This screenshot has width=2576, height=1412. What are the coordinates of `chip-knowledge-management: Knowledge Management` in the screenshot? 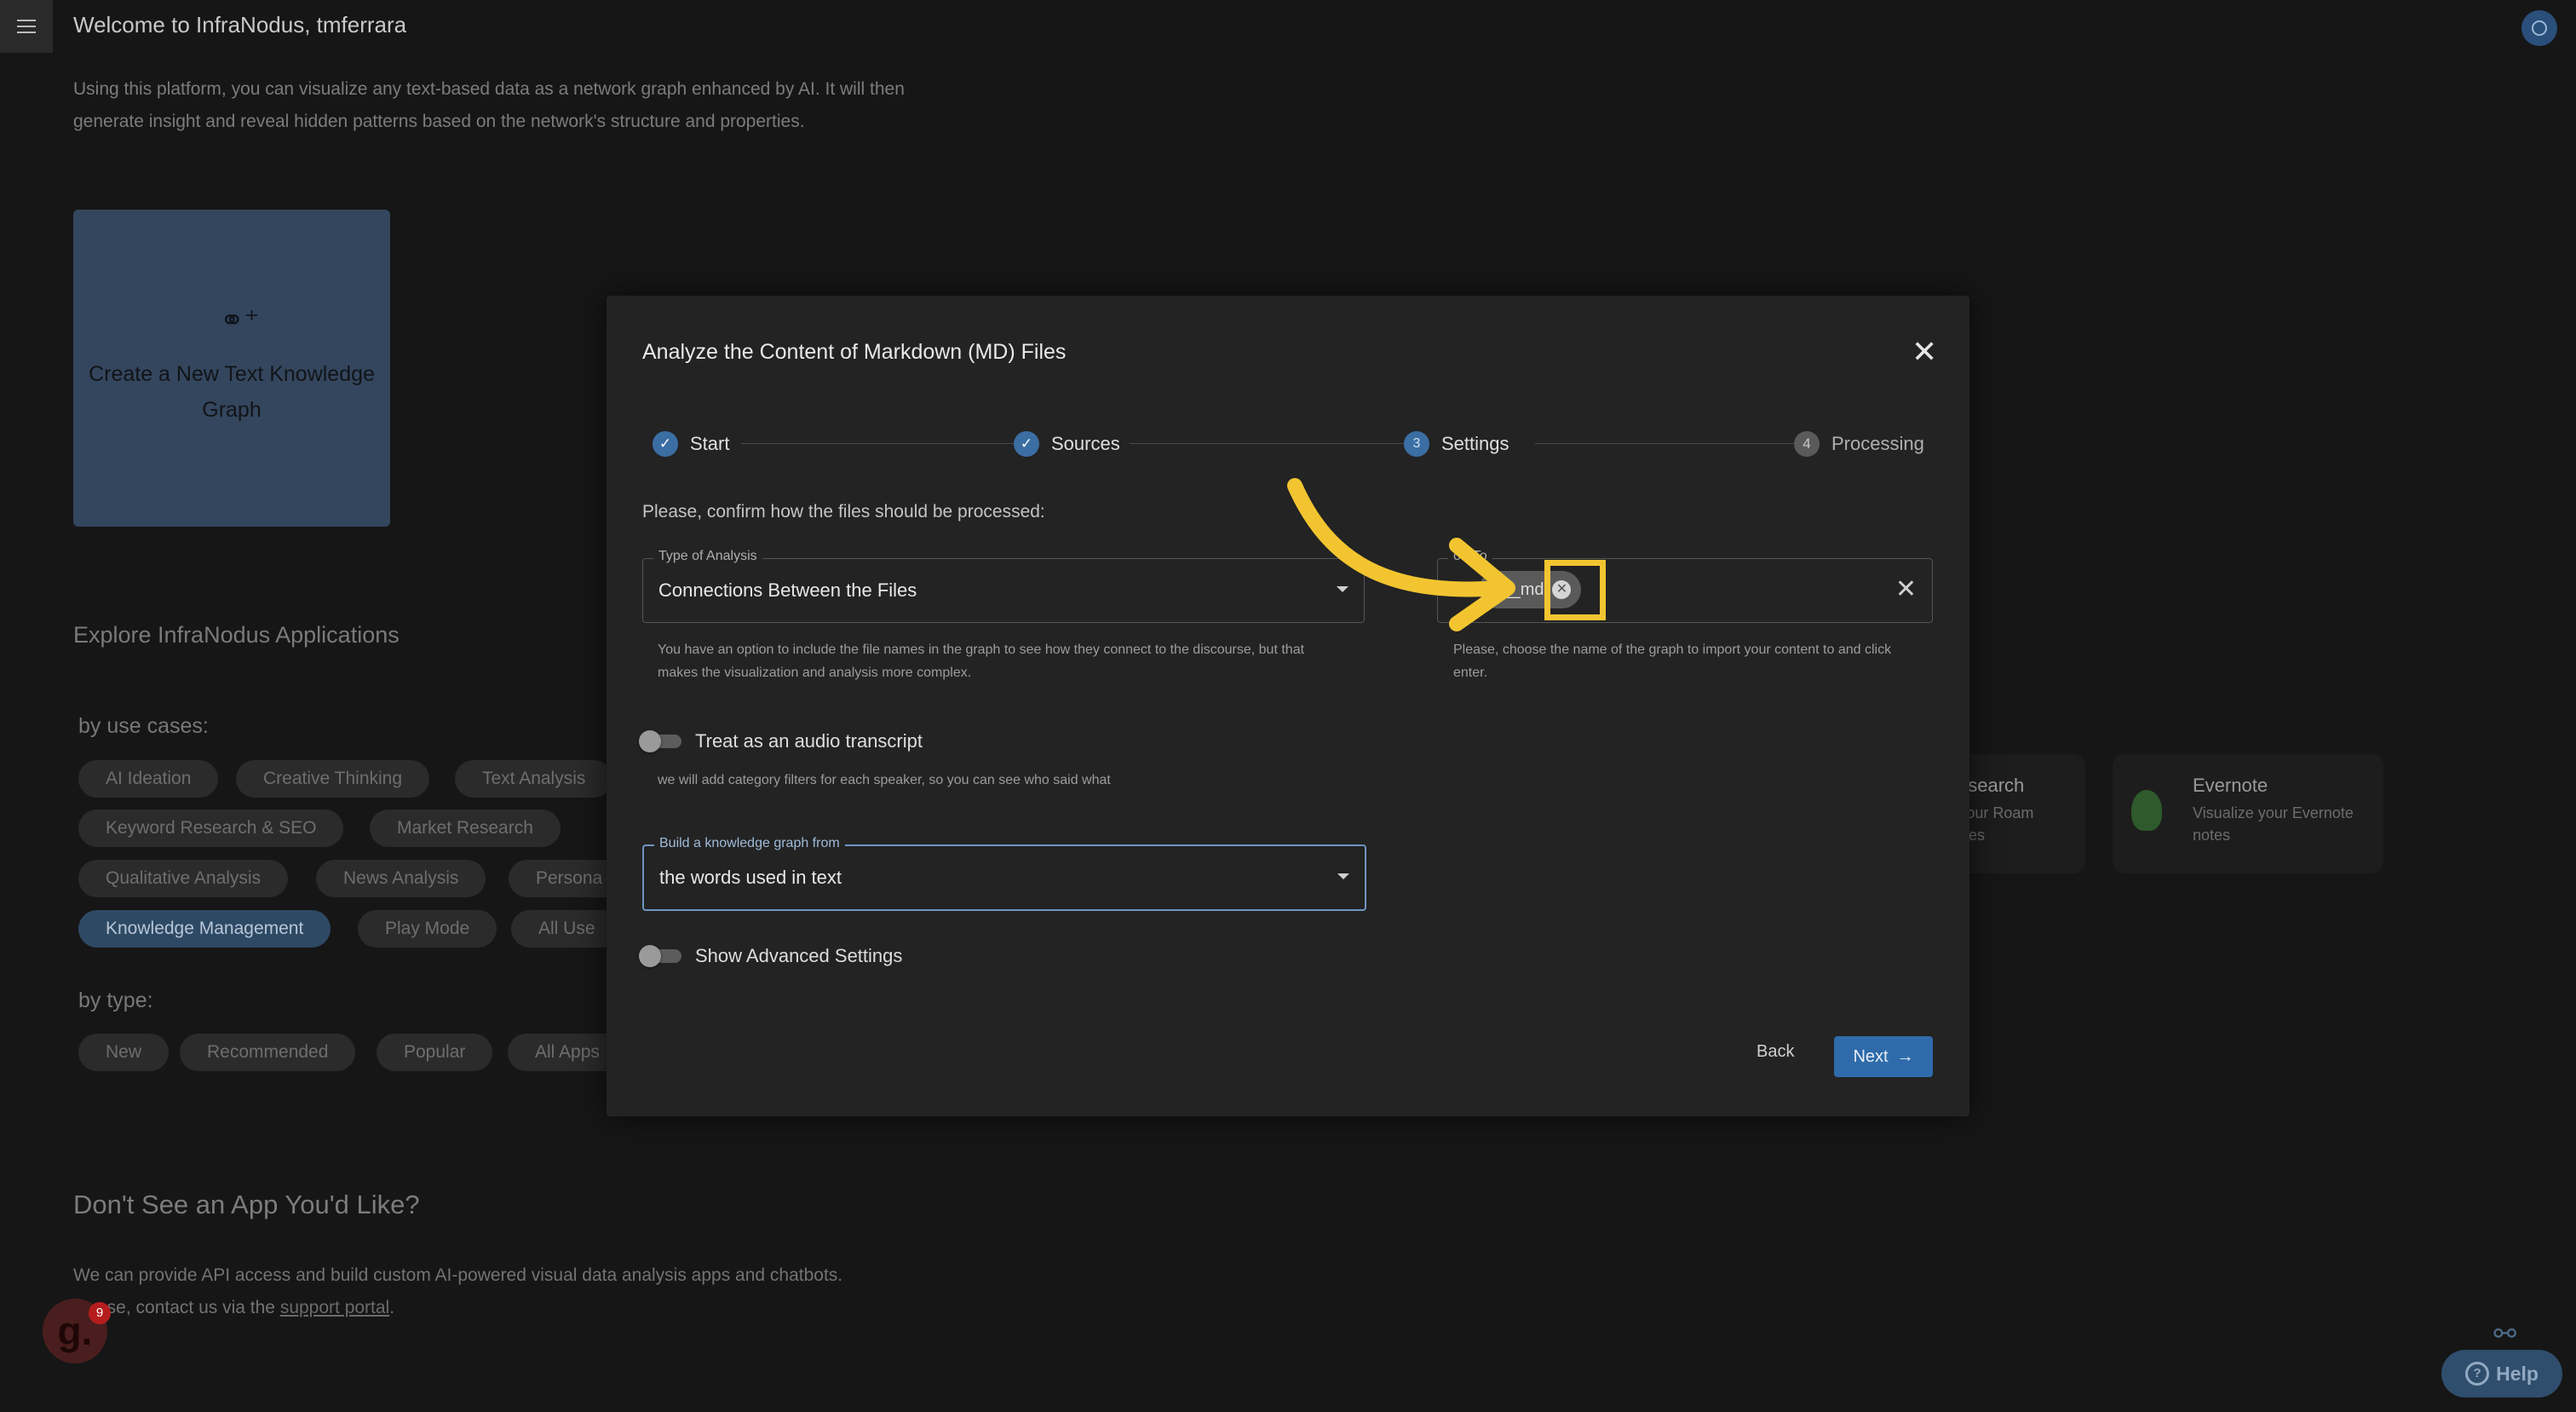 It's located at (205, 929).